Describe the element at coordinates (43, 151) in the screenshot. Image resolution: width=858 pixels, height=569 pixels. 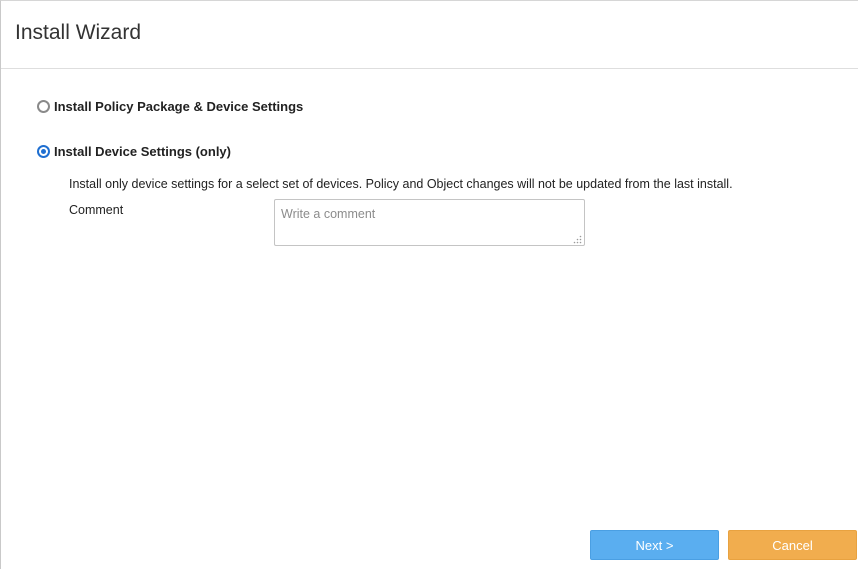
I see `radio-checked-icon` at that location.